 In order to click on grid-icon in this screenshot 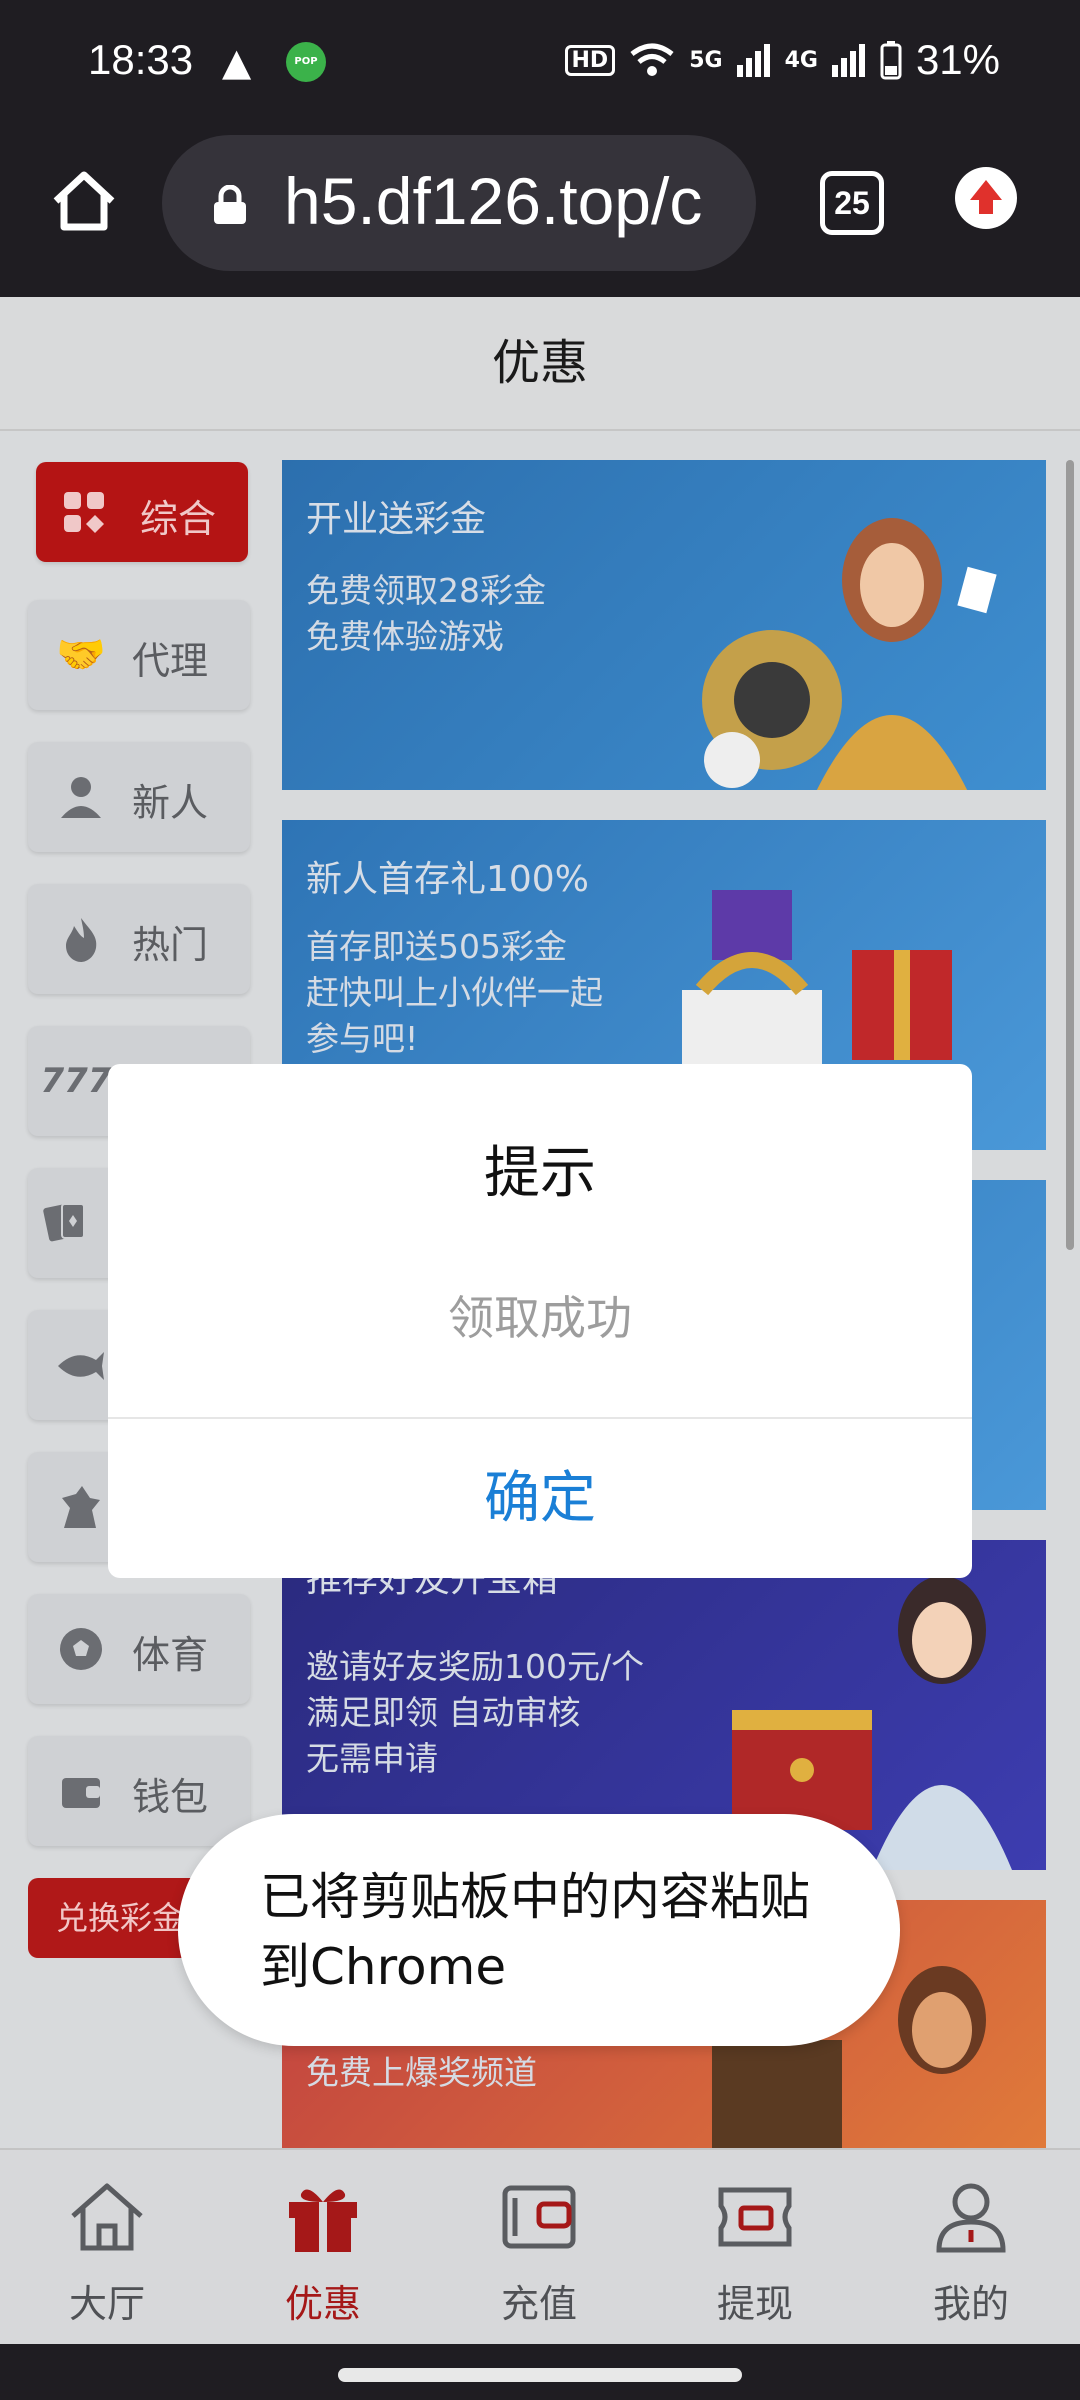, I will do `click(84, 512)`.